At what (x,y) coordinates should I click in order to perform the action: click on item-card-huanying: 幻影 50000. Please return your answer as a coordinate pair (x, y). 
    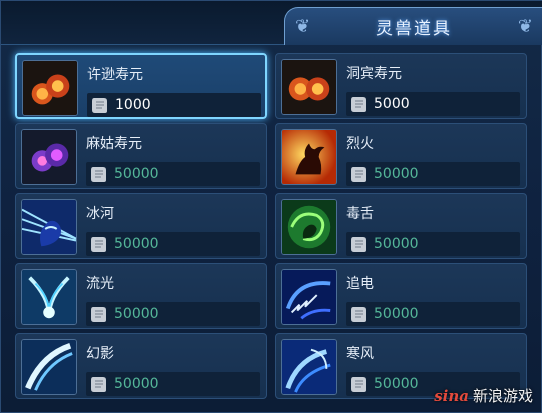
    Looking at the image, I should click on (141, 366).